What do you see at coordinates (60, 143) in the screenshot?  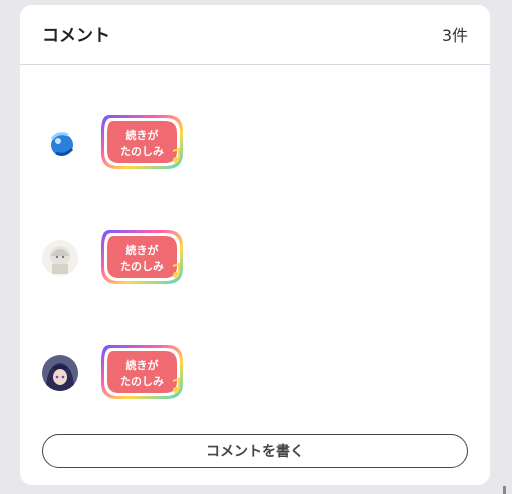 I see `avatar-blue-orb-icon` at bounding box center [60, 143].